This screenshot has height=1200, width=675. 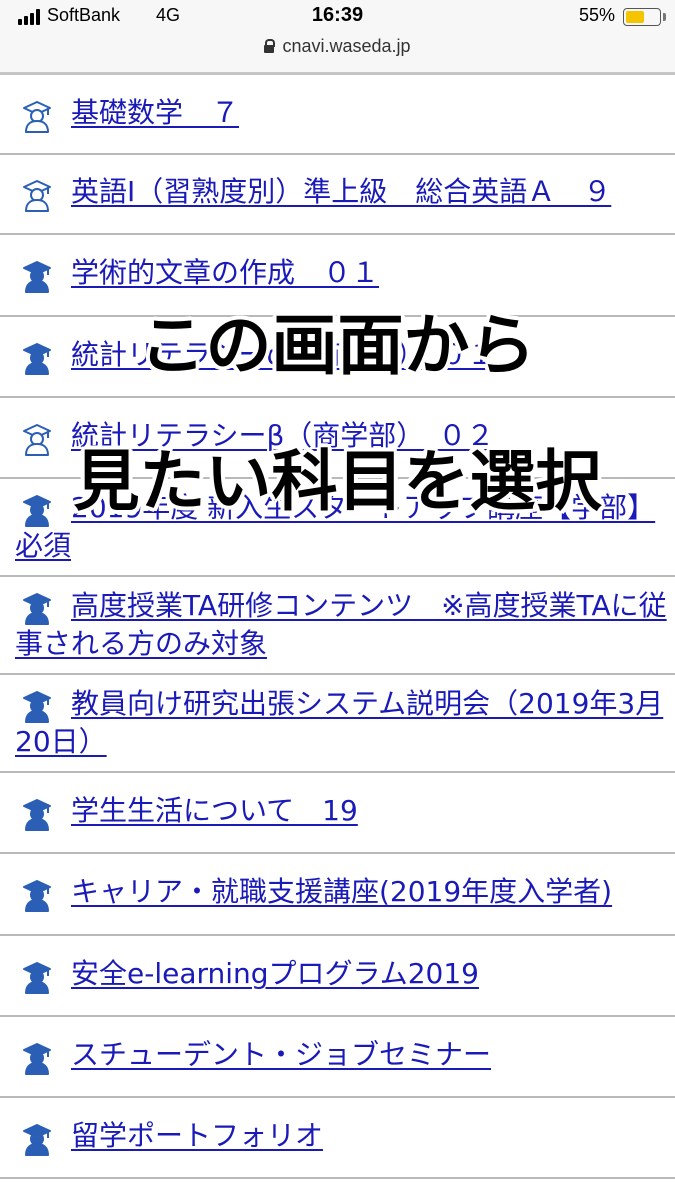 I want to click on course-link: 基礎数学 ７, so click(x=373, y=113).